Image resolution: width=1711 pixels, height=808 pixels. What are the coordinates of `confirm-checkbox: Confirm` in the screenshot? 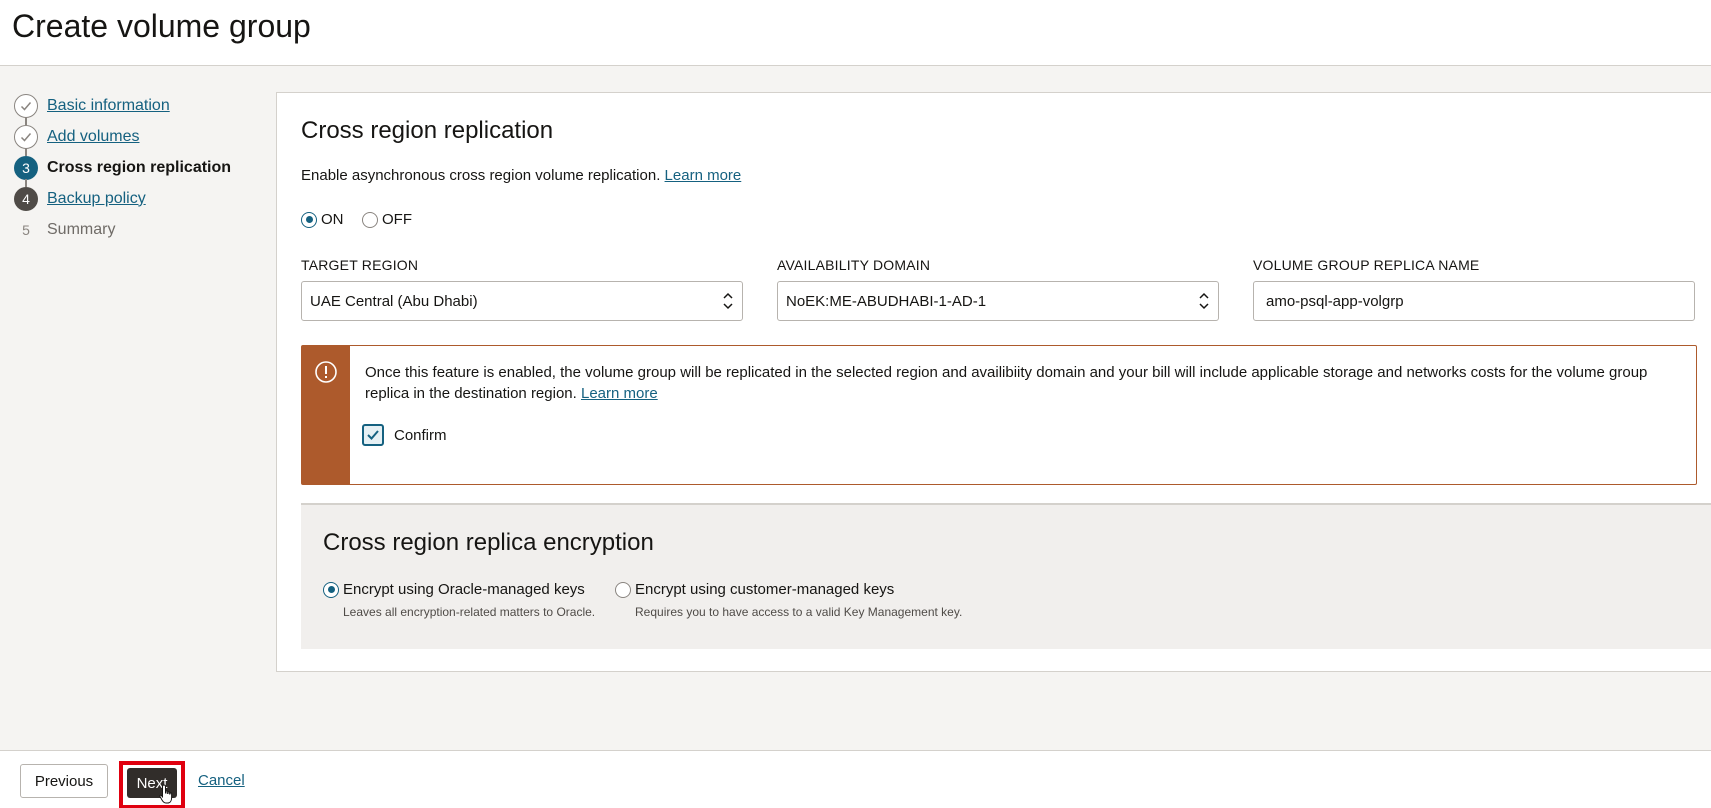 It's located at (404, 435).